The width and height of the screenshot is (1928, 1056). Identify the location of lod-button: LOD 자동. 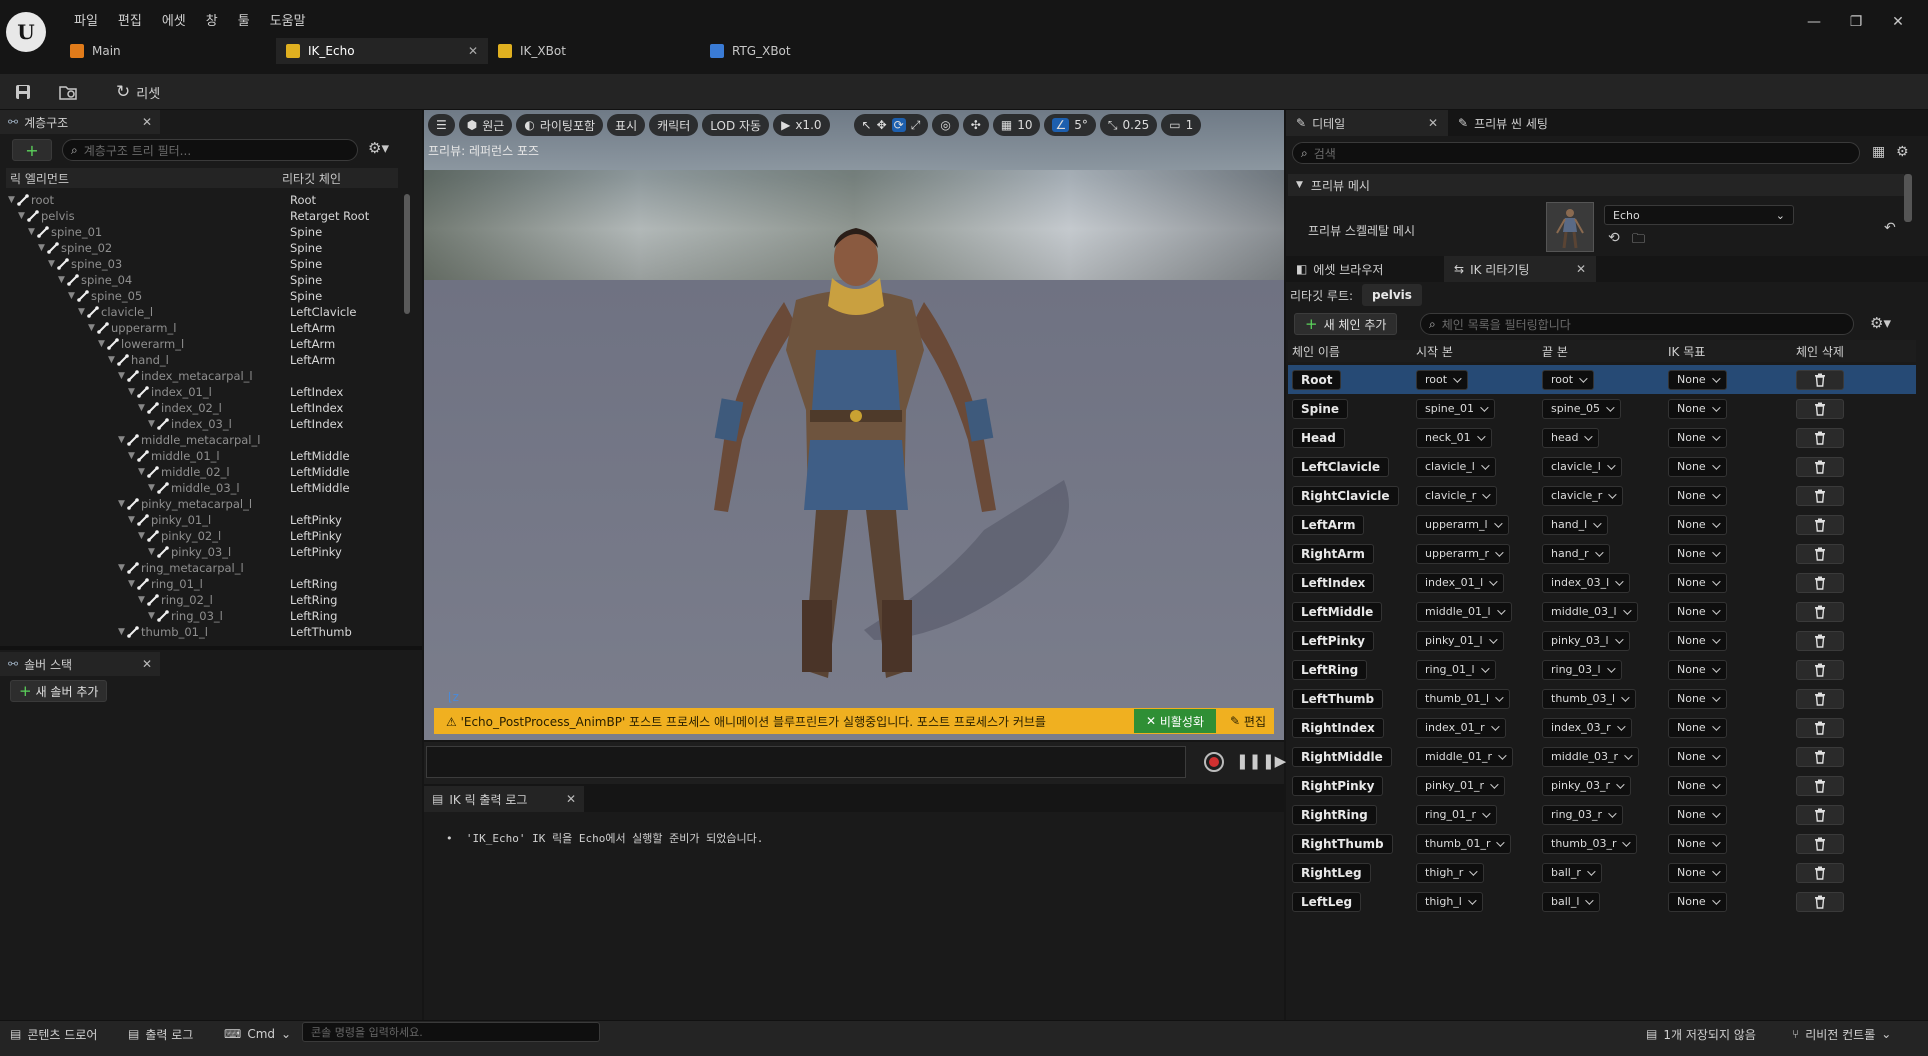
(736, 125).